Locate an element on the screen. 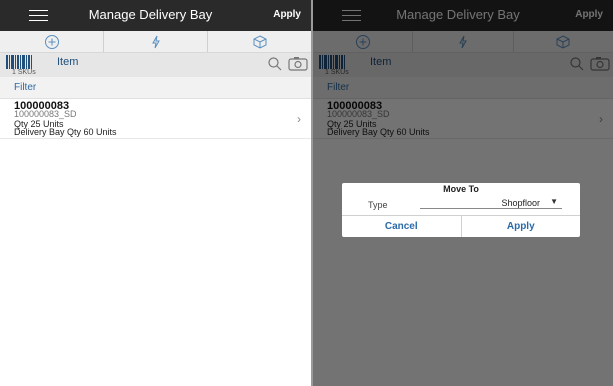  apply-button: Apply is located at coordinates (287, 14).